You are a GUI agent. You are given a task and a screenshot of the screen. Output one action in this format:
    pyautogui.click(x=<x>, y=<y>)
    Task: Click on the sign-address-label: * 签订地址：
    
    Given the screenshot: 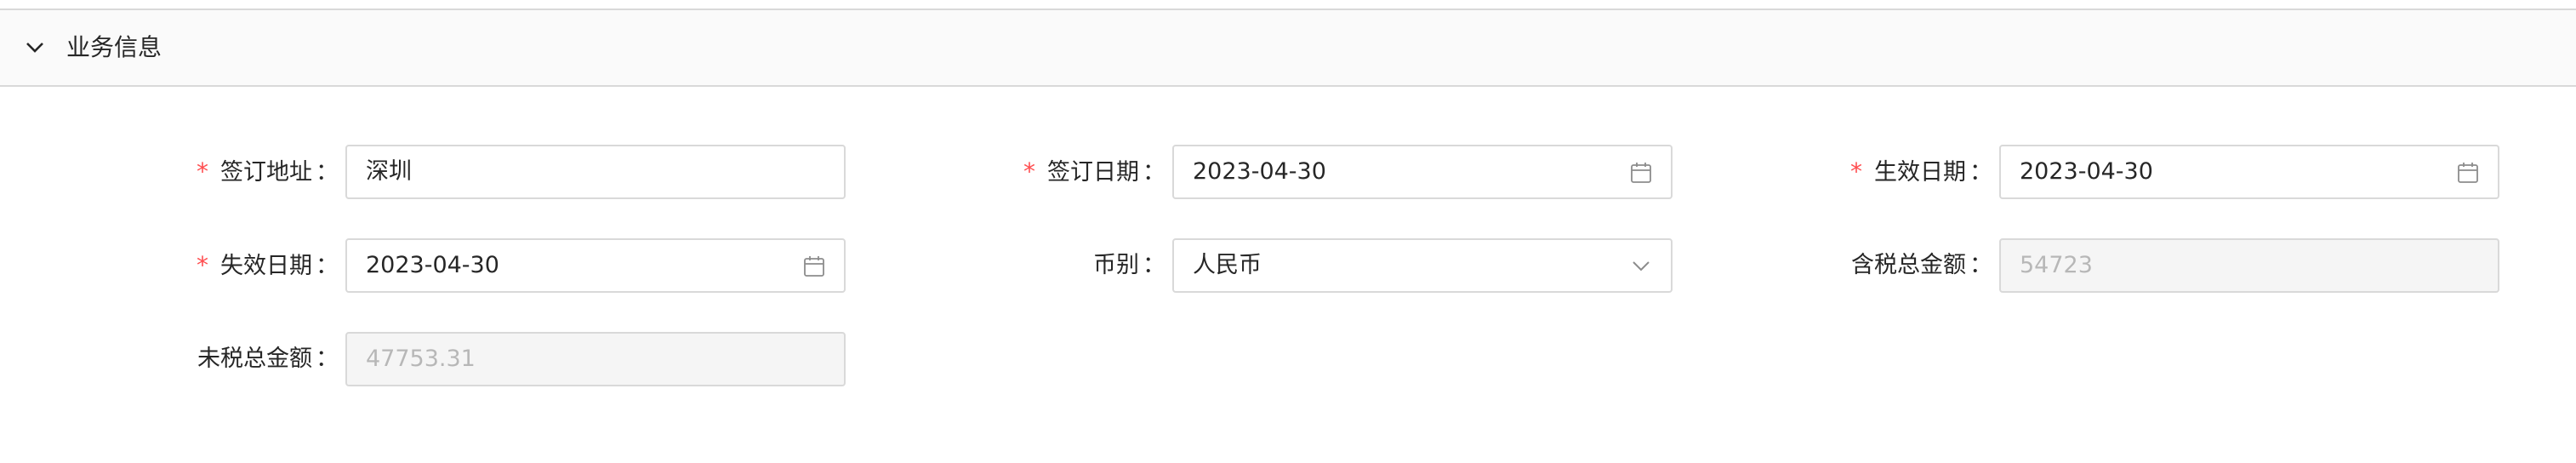 What is the action you would take?
    pyautogui.click(x=268, y=171)
    